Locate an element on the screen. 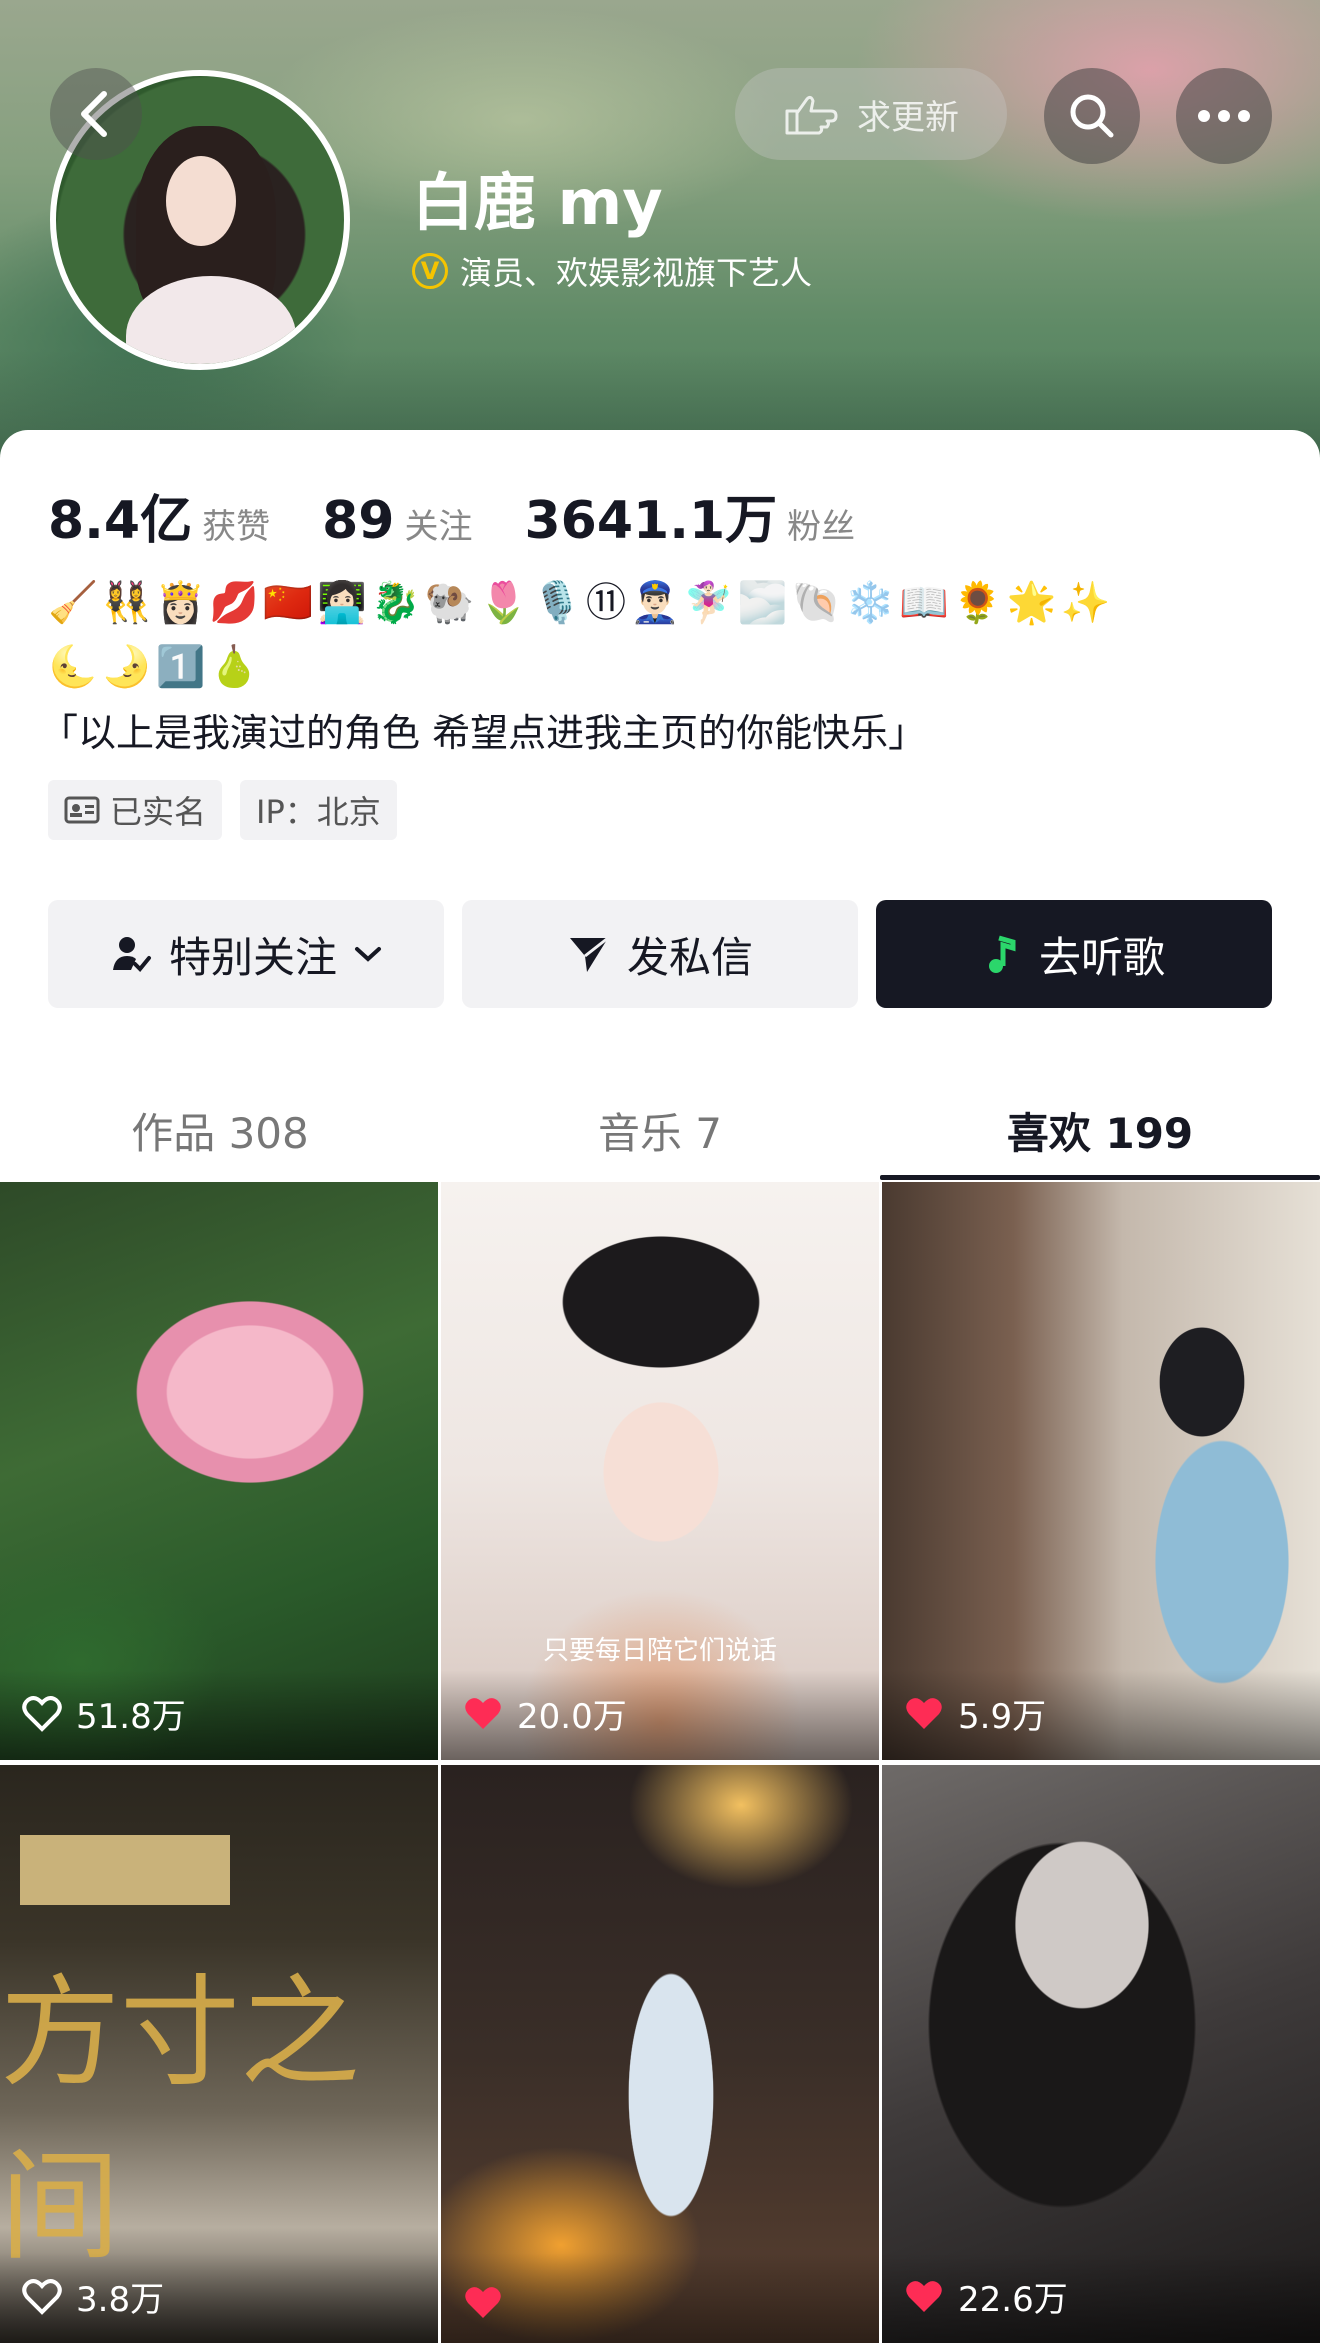  realname-tag: 已实名 is located at coordinates (135, 810).